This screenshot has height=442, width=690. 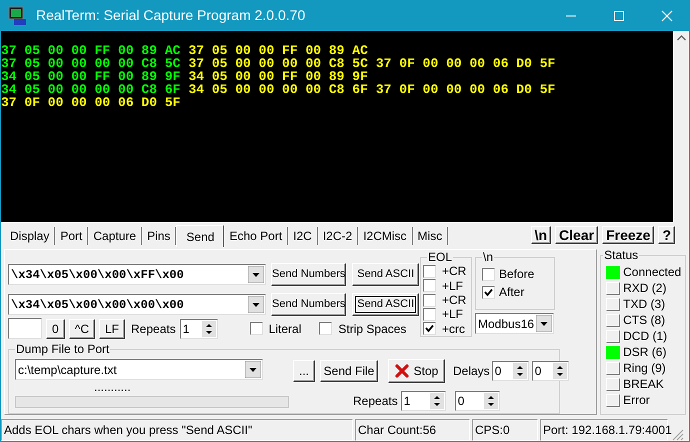 What do you see at coordinates (256, 236) in the screenshot?
I see `tab: Echo Port` at bounding box center [256, 236].